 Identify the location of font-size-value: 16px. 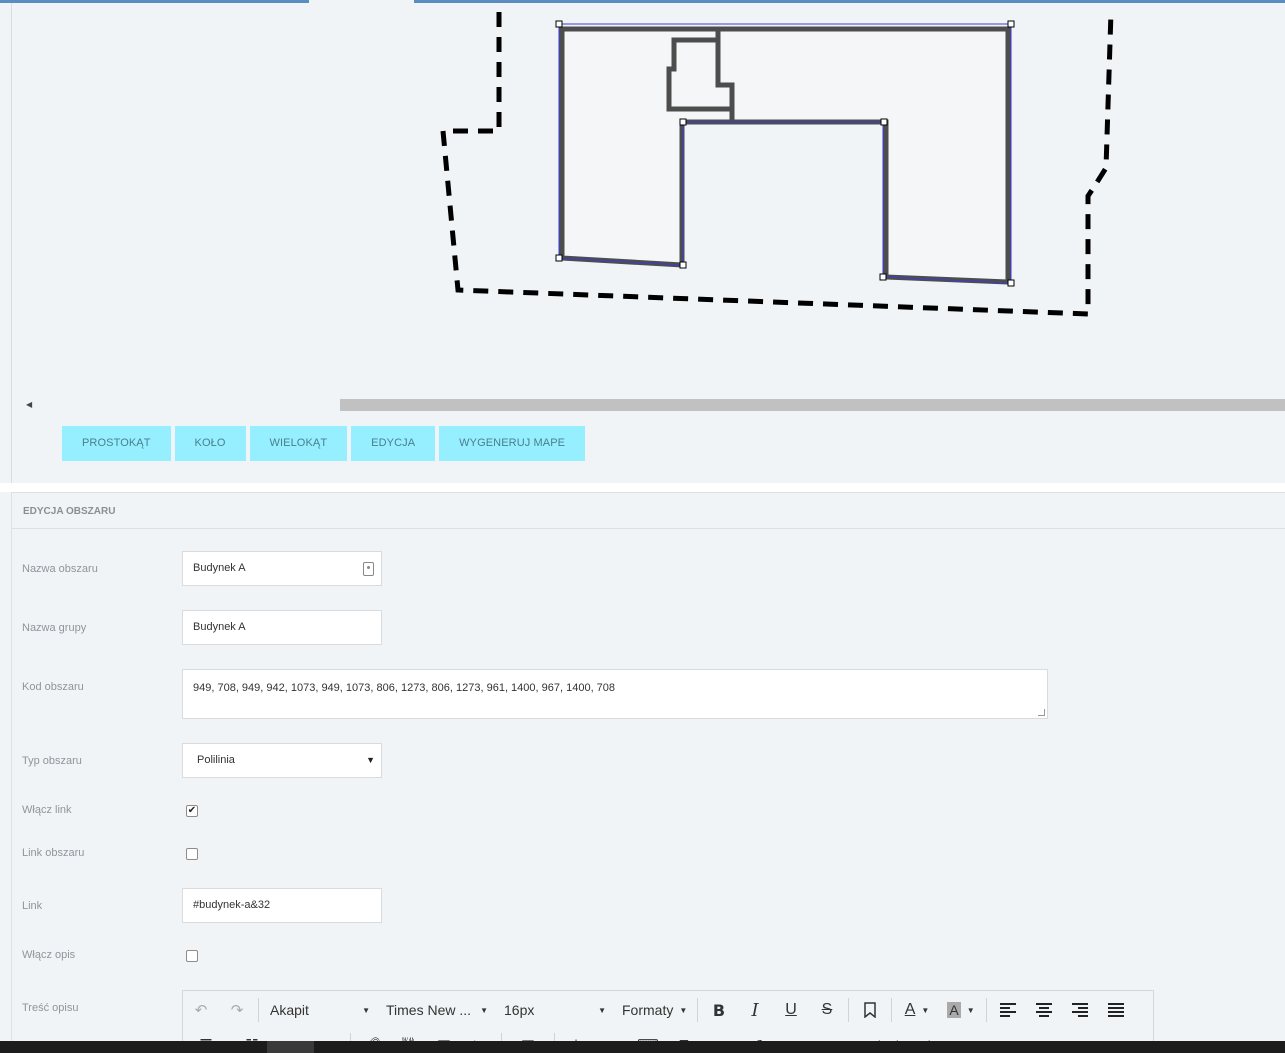
(519, 1010).